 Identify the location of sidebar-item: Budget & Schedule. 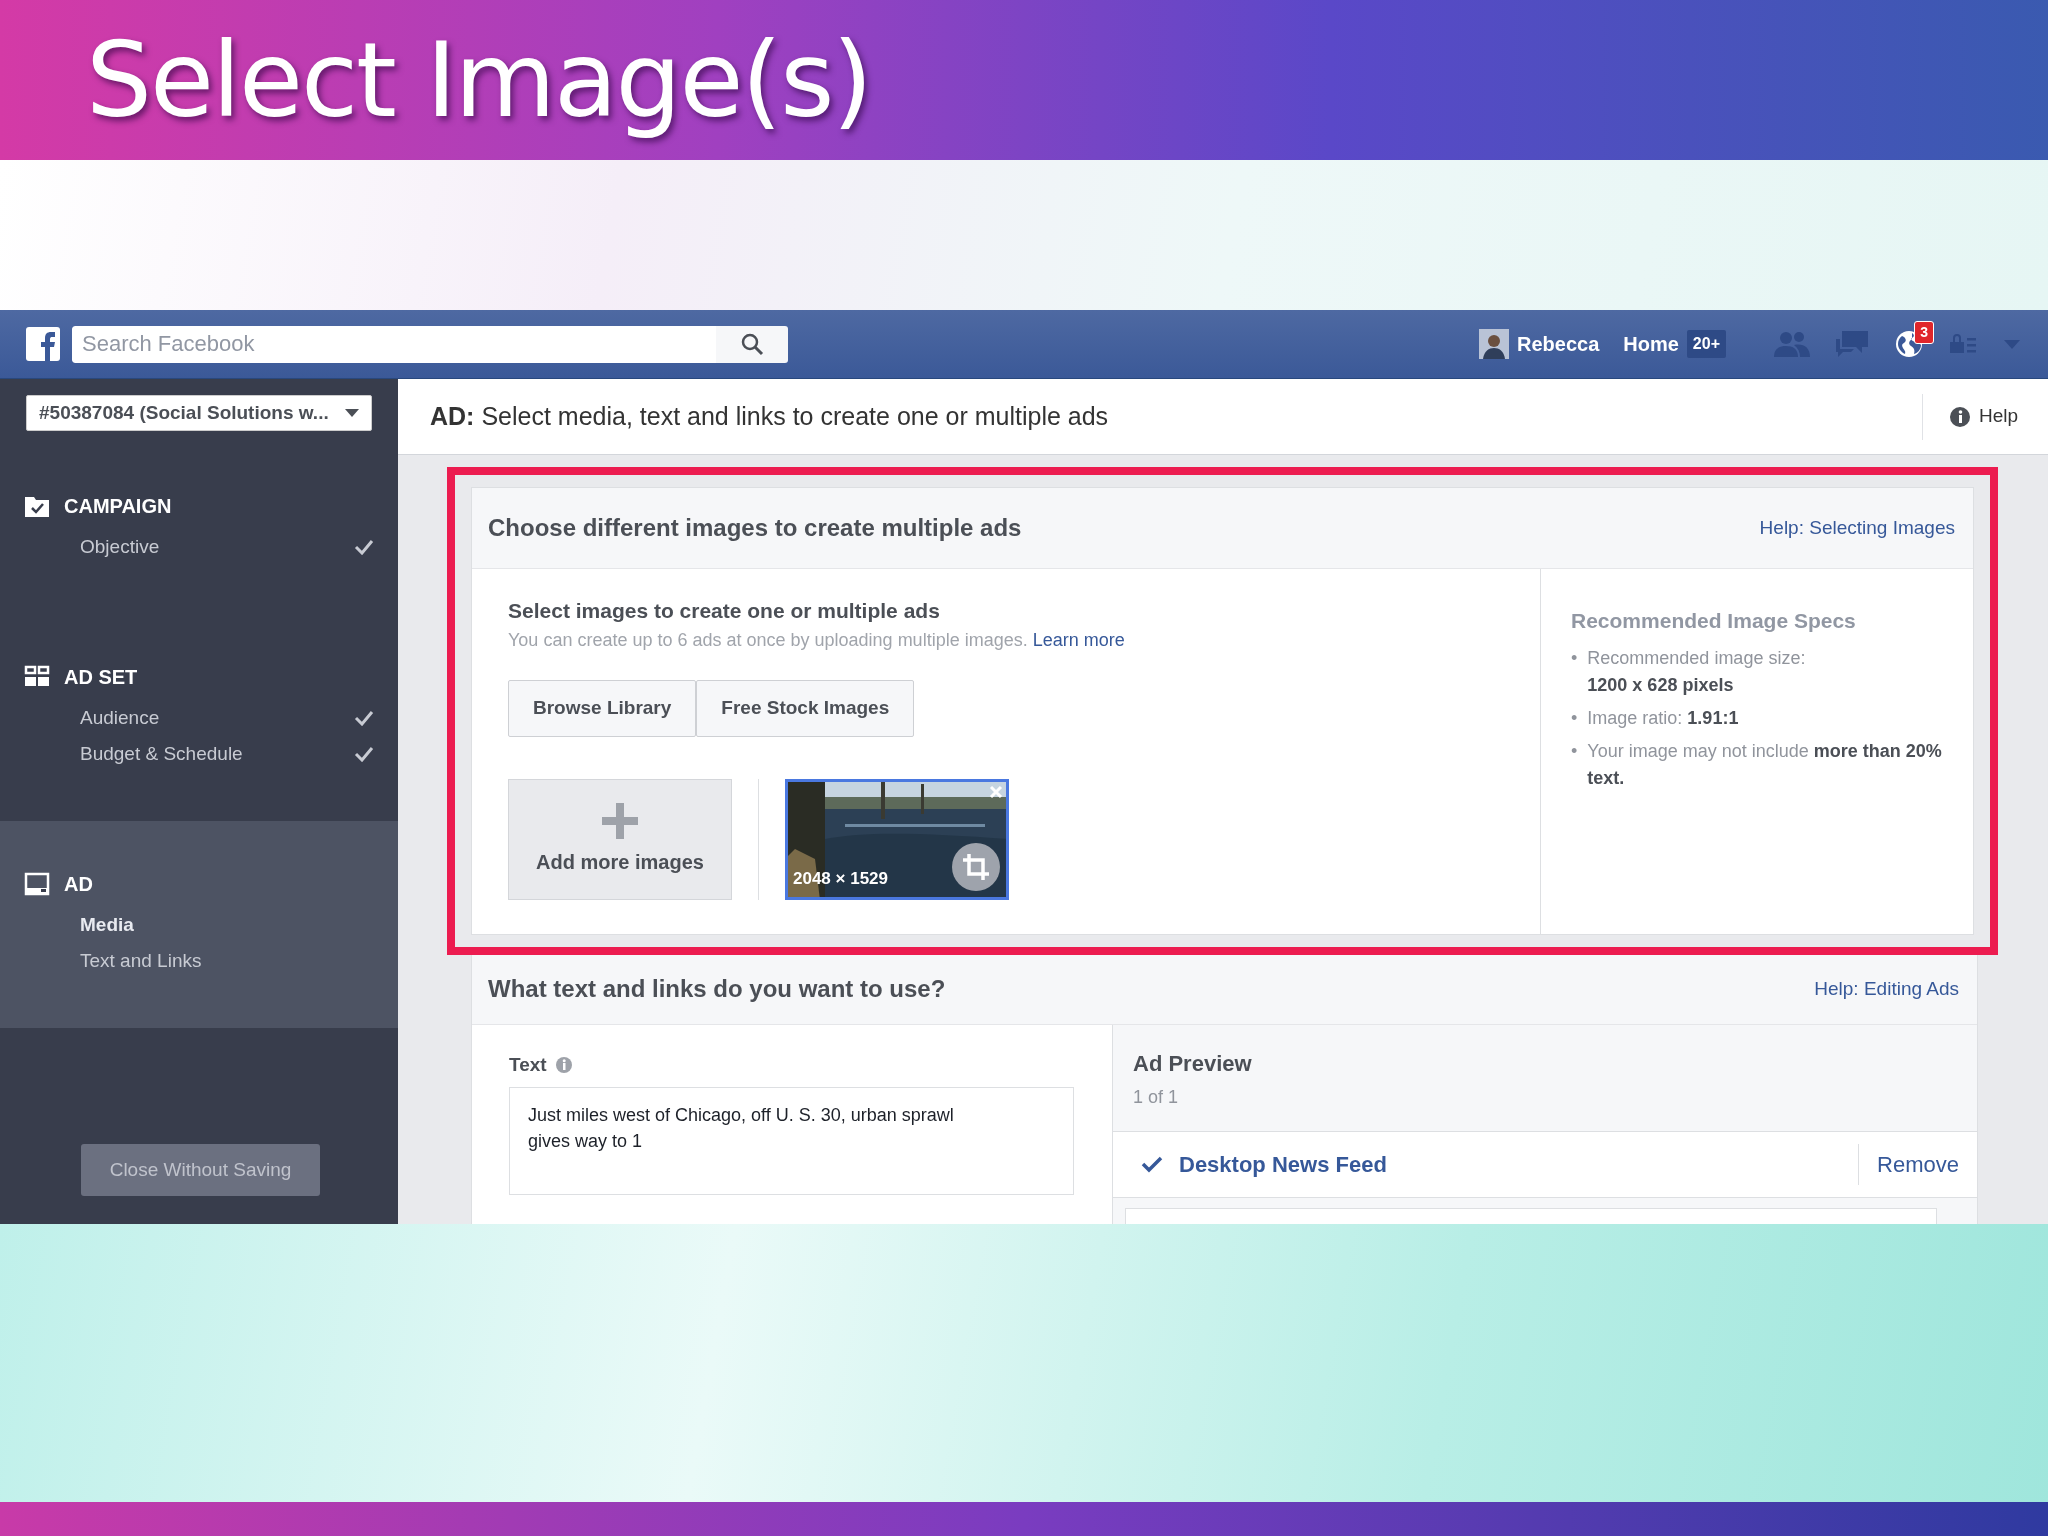
(161, 754).